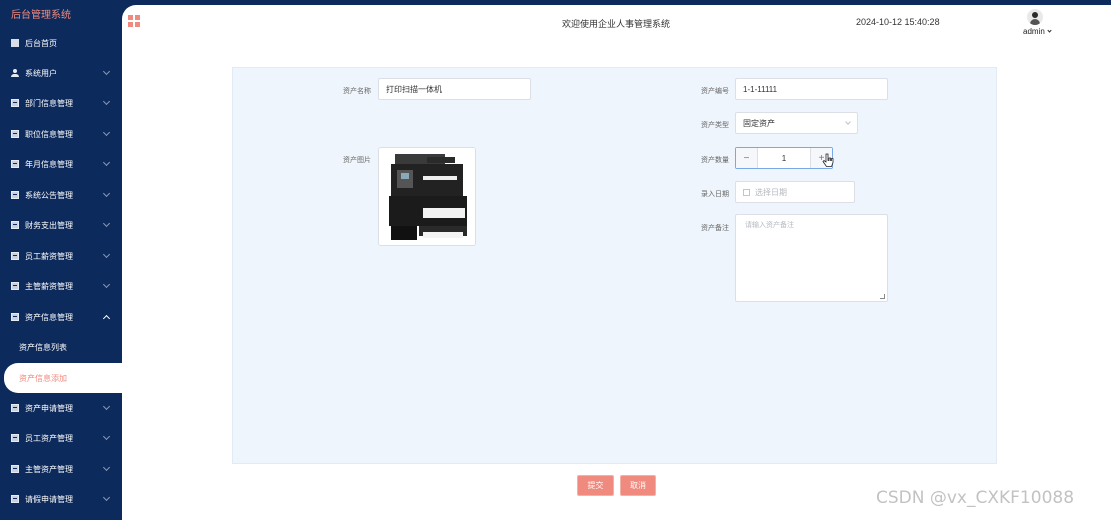 This screenshot has width=1111, height=520. Describe the element at coordinates (41, 43) in the screenshot. I see `sidebar-item-label: 后台首页` at that location.